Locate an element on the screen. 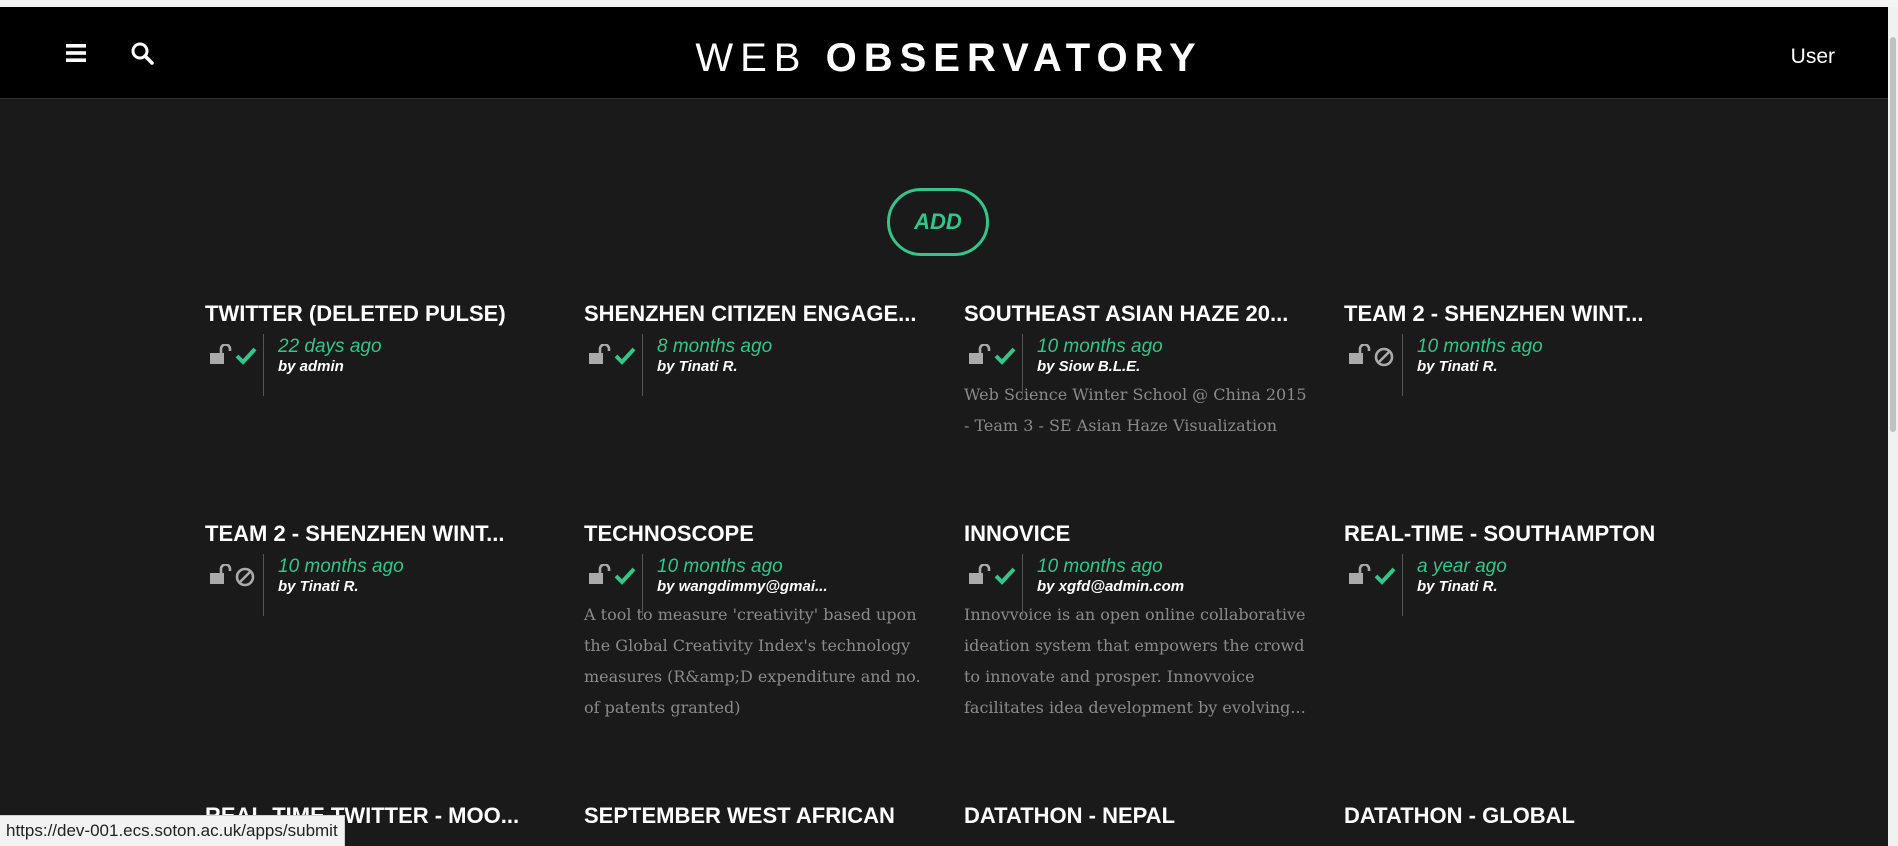  app-card: SEPTEMBER WEST AFRICAN is located at coordinates (759, 816).